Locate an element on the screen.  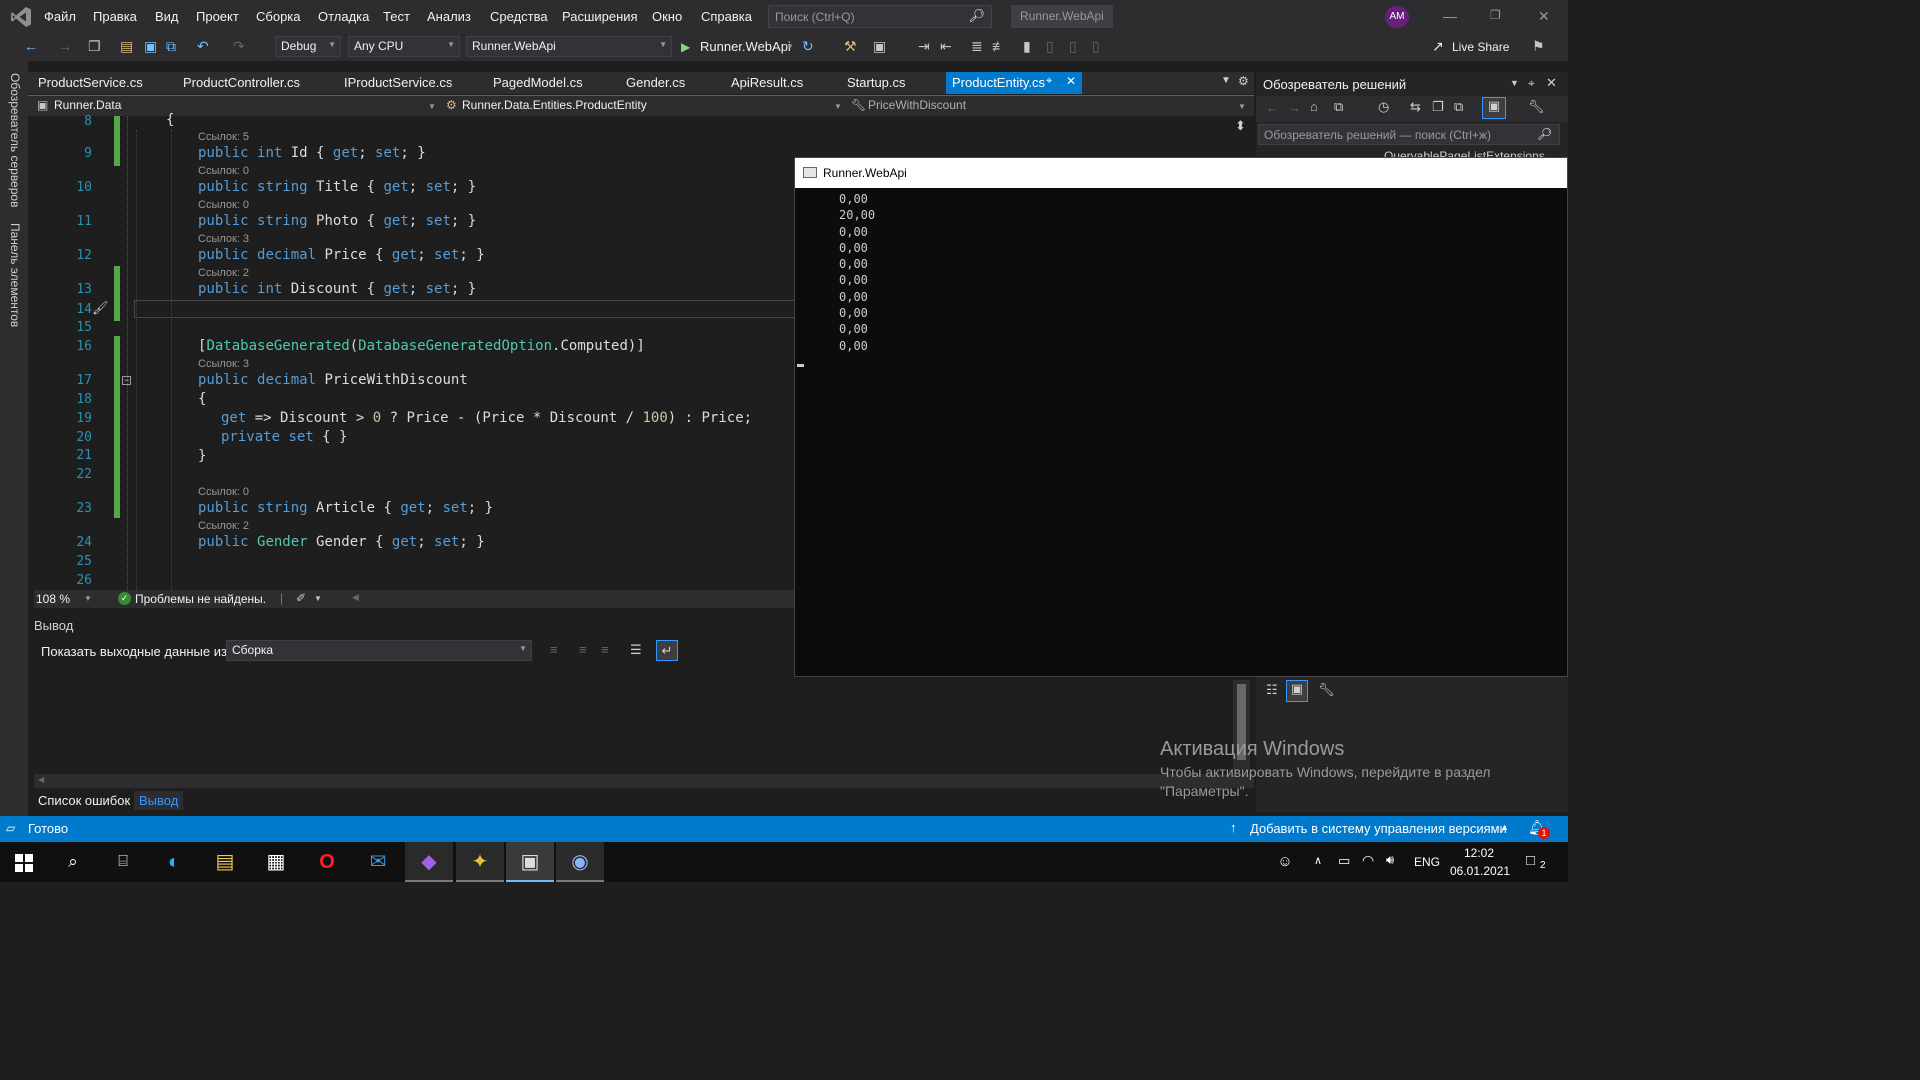
language-indicator: ENG is located at coordinates (1427, 862).